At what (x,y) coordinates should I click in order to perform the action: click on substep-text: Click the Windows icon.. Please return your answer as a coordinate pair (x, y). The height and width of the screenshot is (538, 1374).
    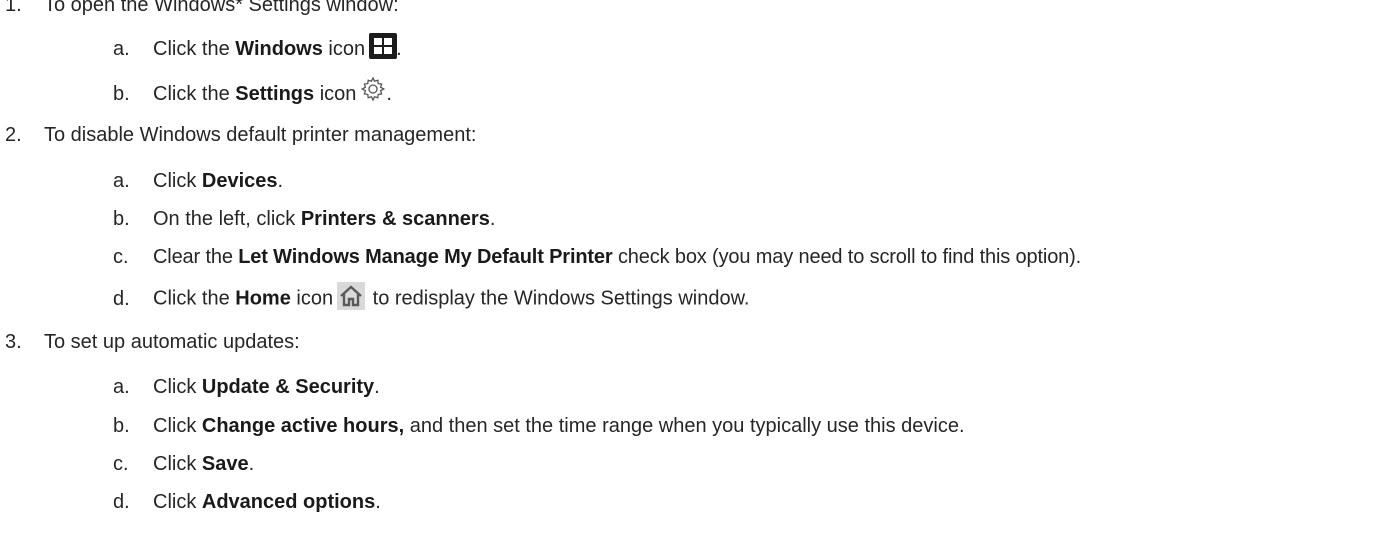
    Looking at the image, I should click on (277, 48).